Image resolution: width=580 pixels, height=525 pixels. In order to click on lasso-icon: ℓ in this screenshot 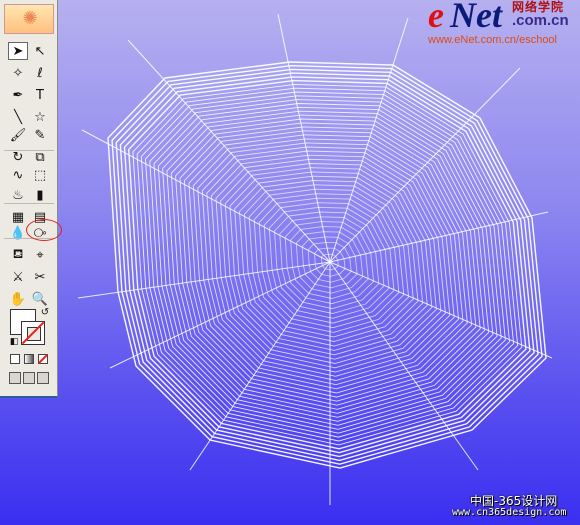, I will do `click(40, 73)`.